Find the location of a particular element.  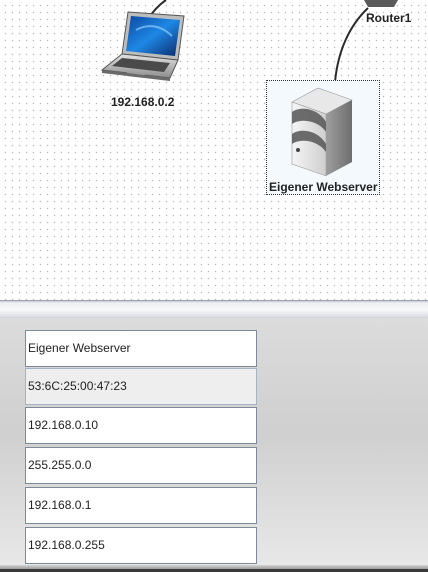

router-icon is located at coordinates (381, 5).